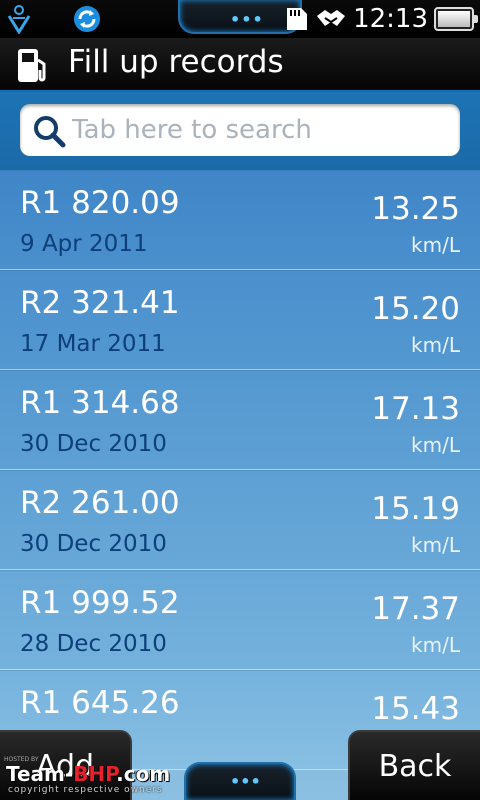  I want to click on record-date: 17 Mar 2011, so click(93, 344).